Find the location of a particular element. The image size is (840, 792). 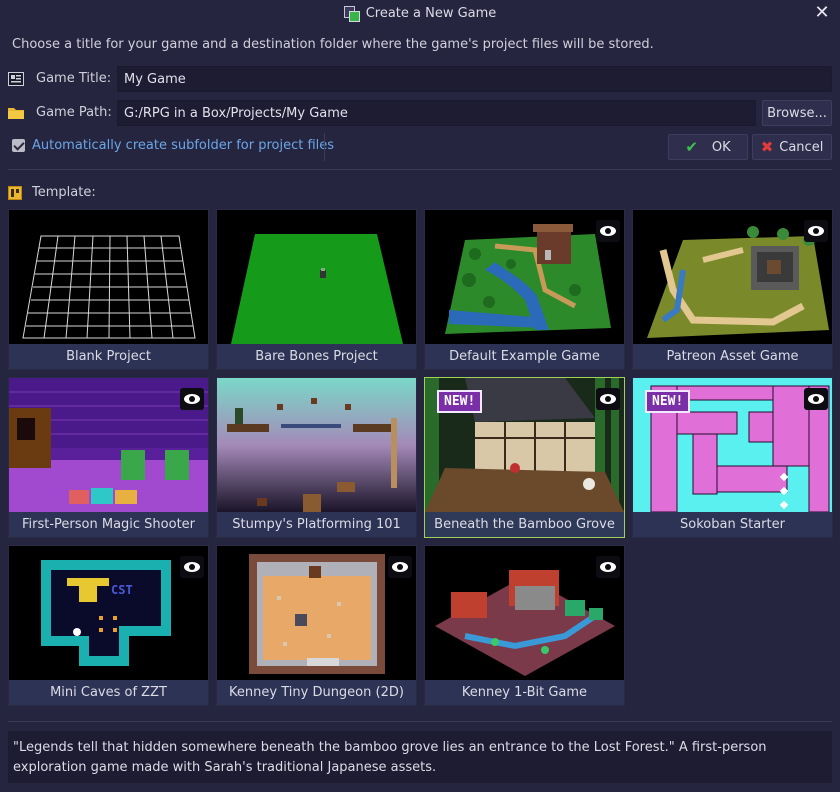

template-caption: Kenney 1-Bit Game is located at coordinates (524, 692).